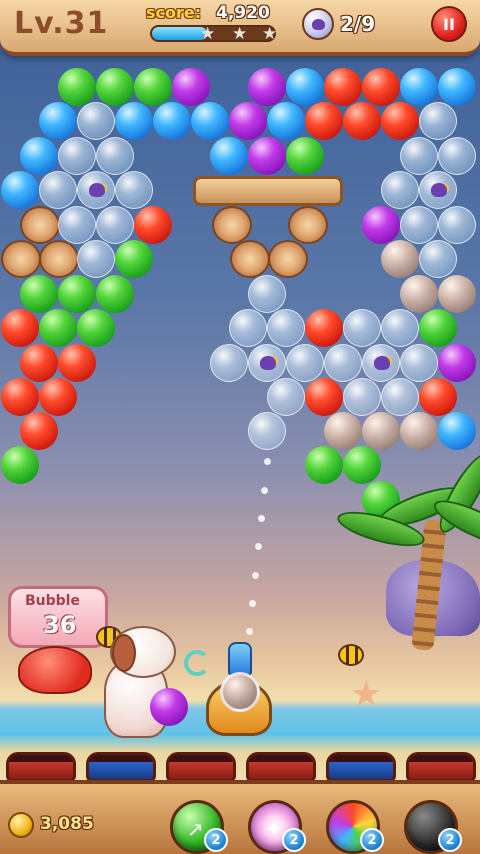 This screenshot has height=854, width=480. What do you see at coordinates (270, 34) in the screenshot?
I see `progress-star-icon: ★` at bounding box center [270, 34].